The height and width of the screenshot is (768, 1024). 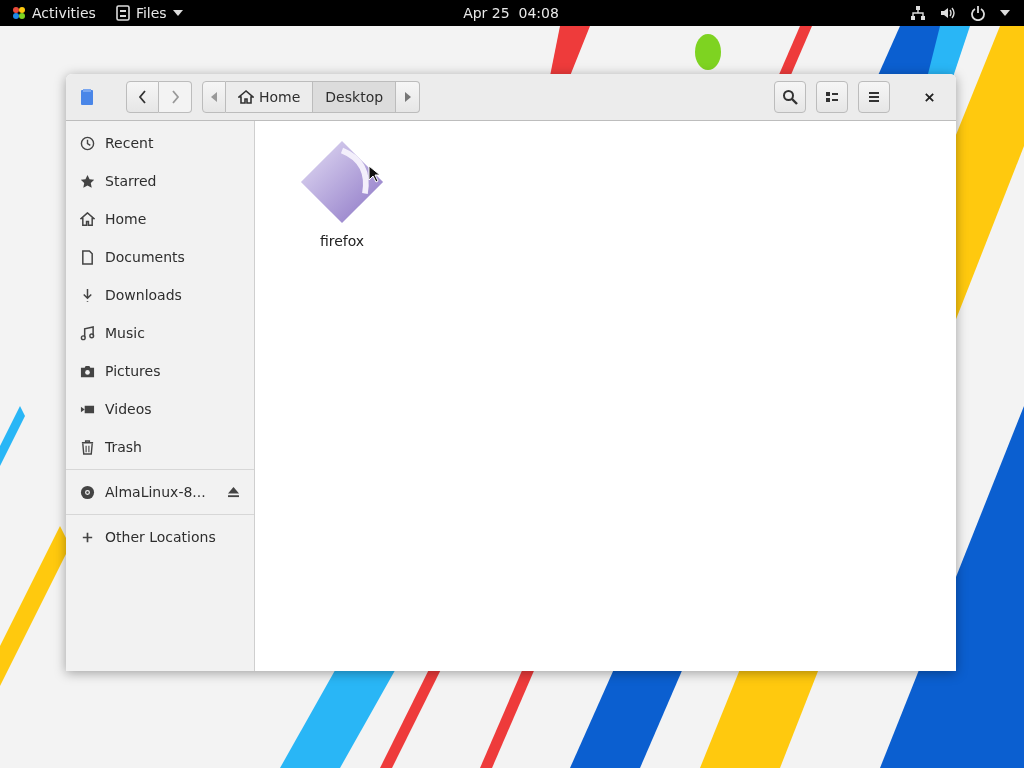 I want to click on sidebar-item: Home, so click(x=160, y=219).